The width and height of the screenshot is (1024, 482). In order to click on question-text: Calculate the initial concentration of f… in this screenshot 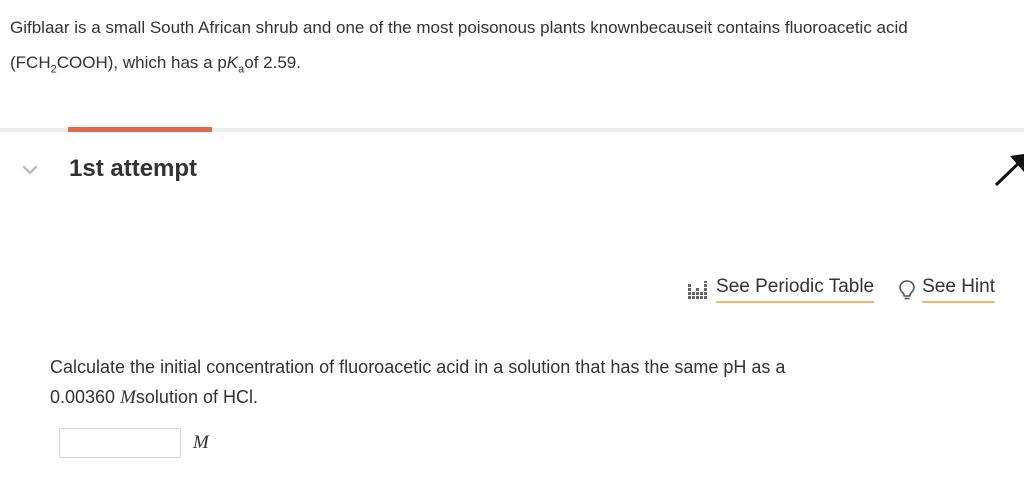, I will do `click(500, 382)`.